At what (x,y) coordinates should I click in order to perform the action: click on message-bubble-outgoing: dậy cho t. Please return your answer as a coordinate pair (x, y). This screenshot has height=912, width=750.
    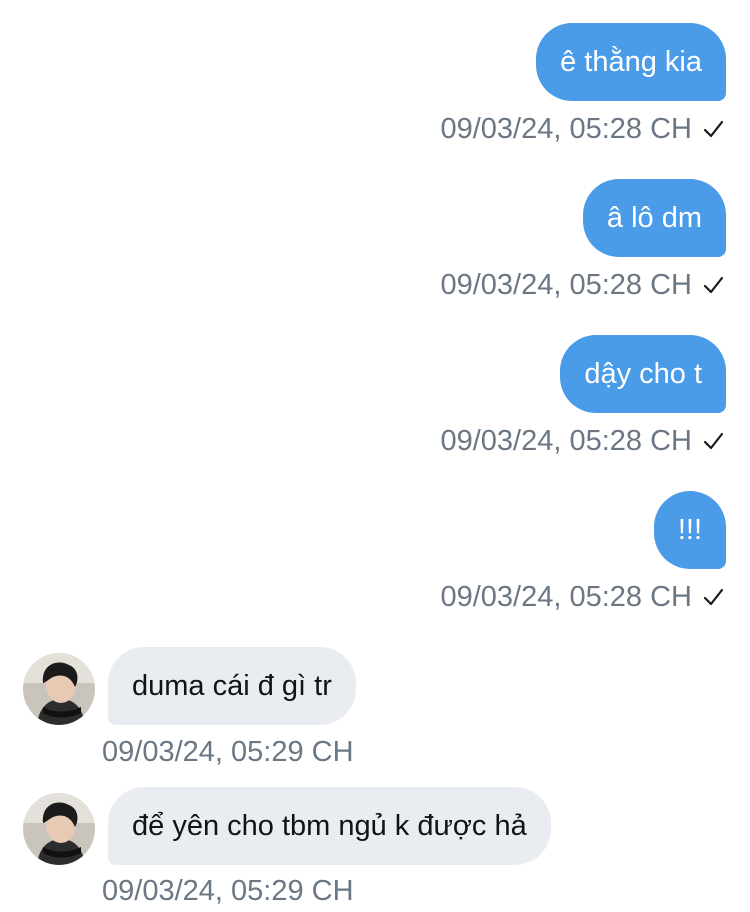
    Looking at the image, I should click on (643, 374).